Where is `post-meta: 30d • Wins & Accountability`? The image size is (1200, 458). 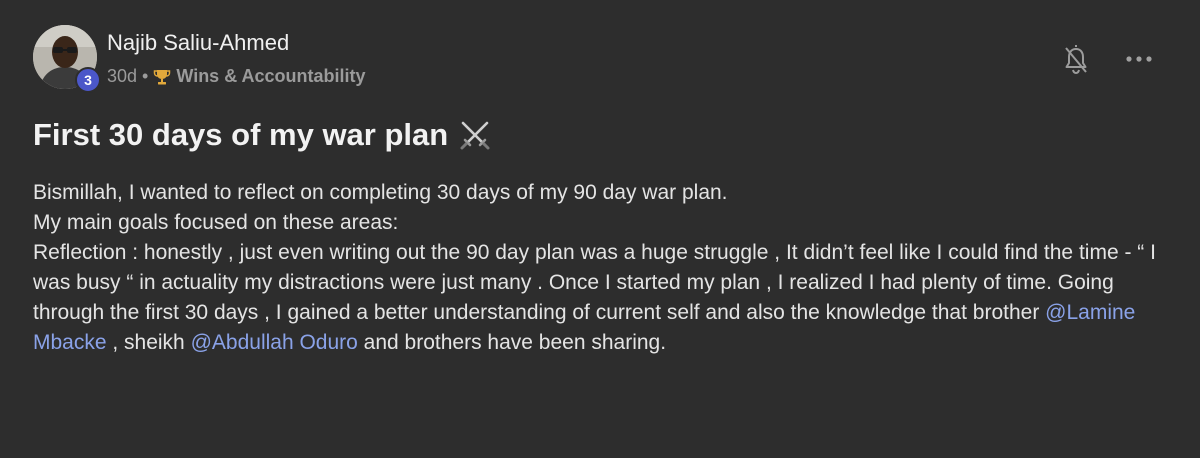
post-meta: 30d • Wins & Accountability is located at coordinates (236, 76).